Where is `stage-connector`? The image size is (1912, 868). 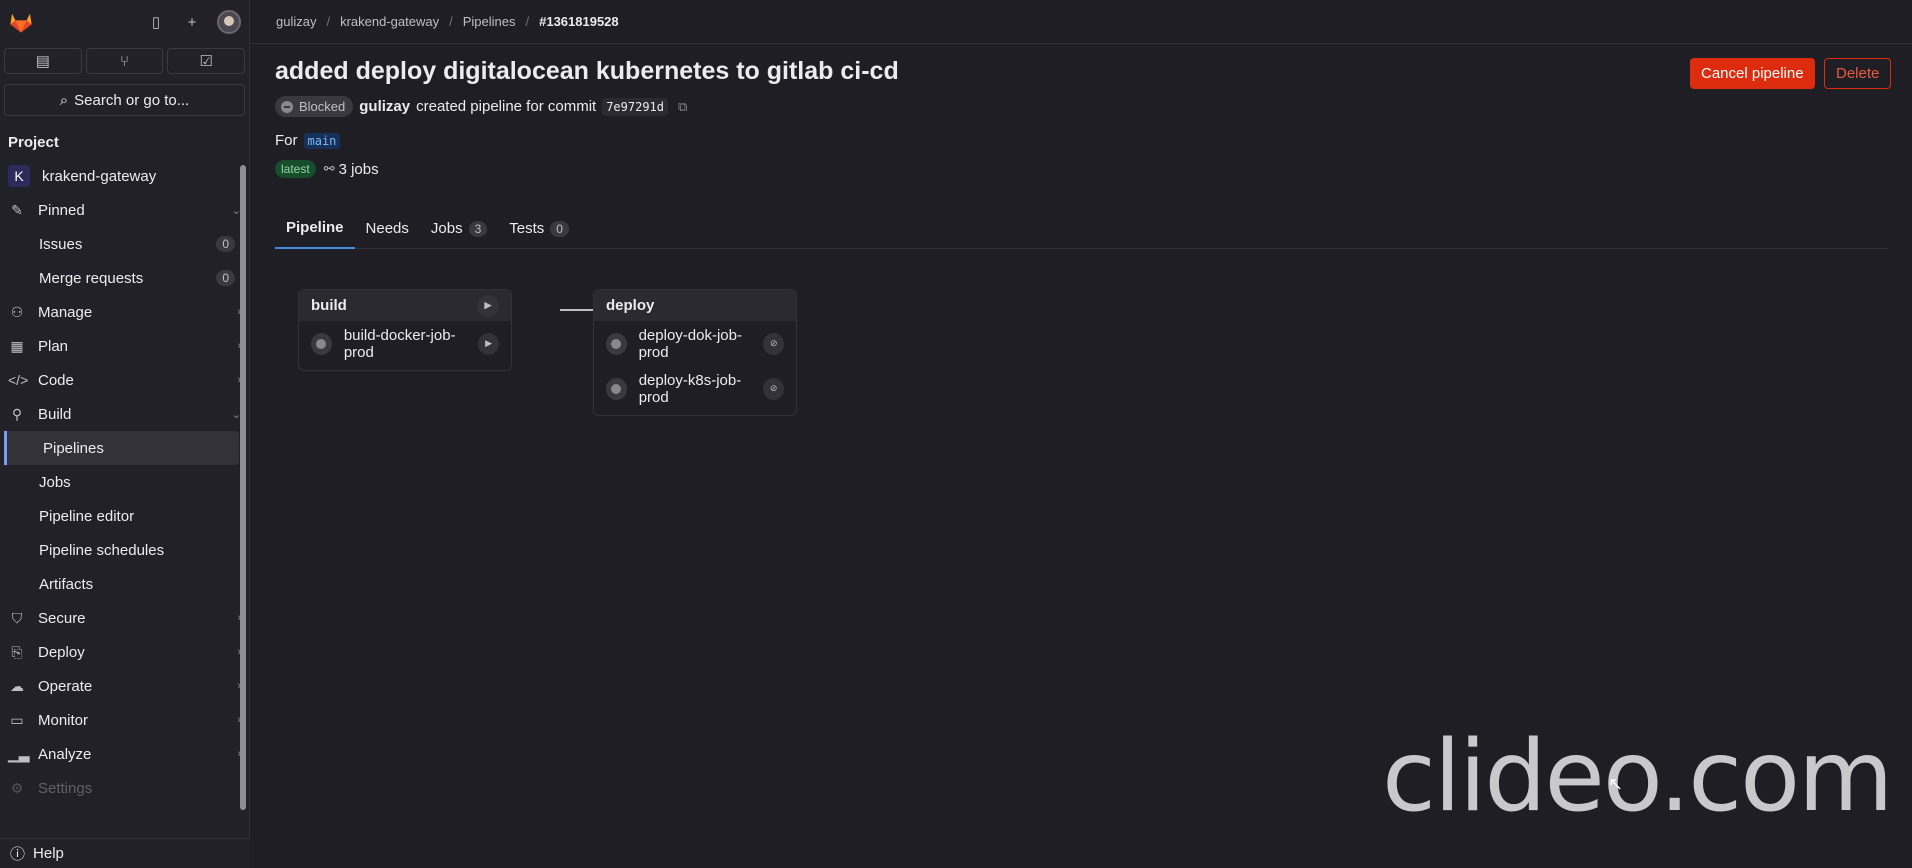 stage-connector is located at coordinates (577, 310).